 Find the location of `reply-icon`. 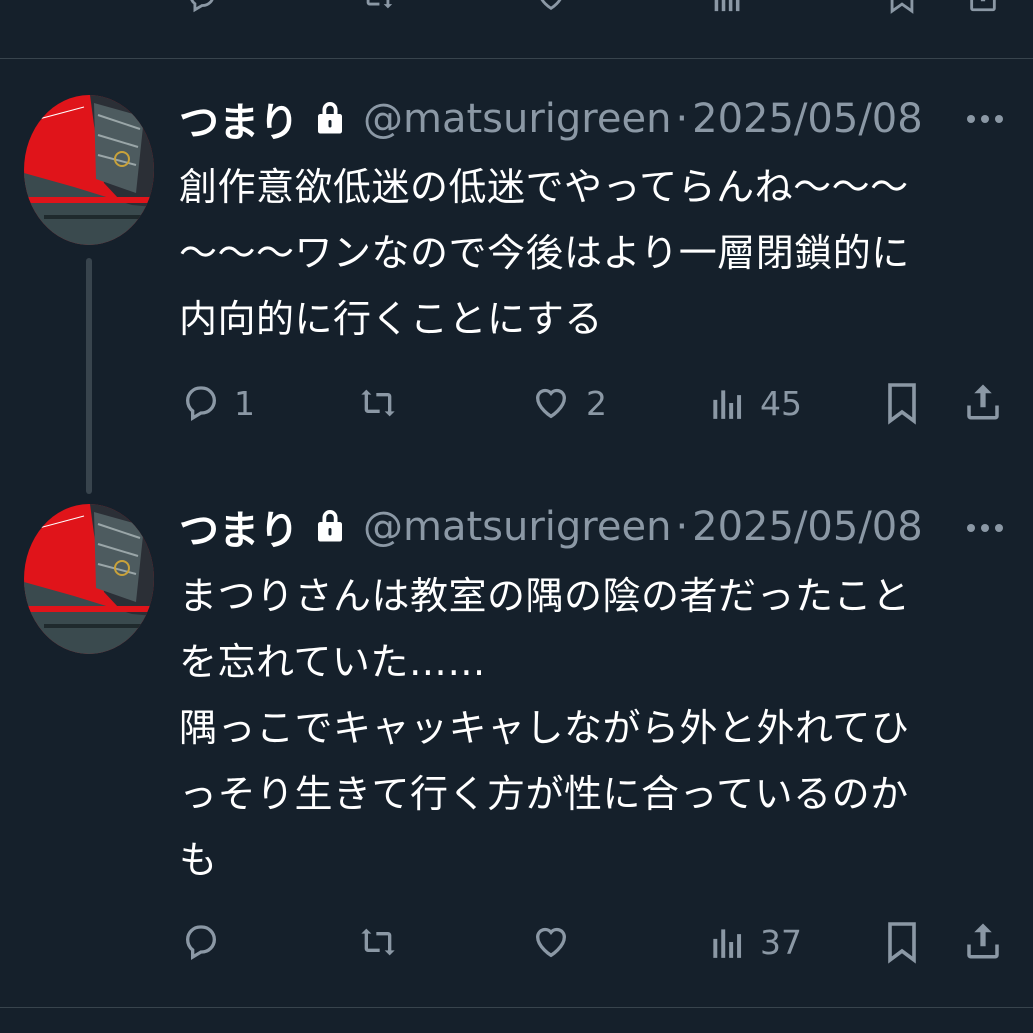

reply-icon is located at coordinates (201, 942).